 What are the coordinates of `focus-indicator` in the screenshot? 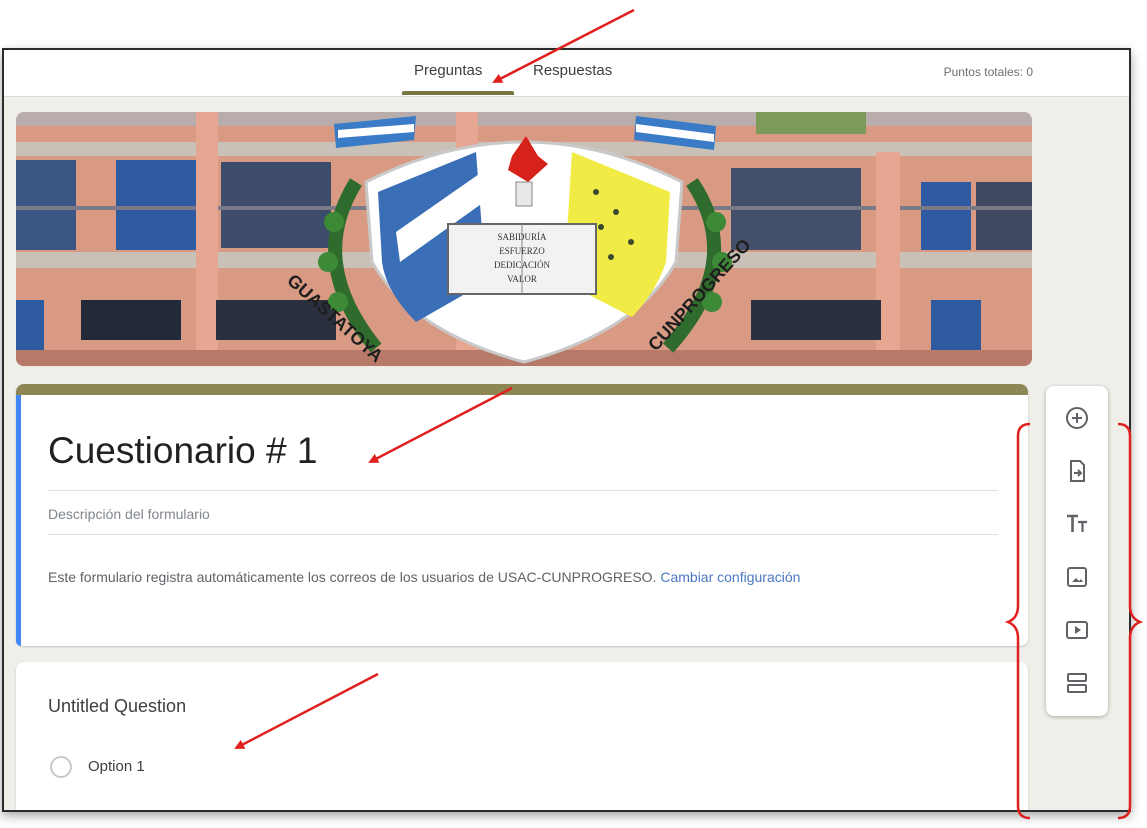 It's located at (18, 520).